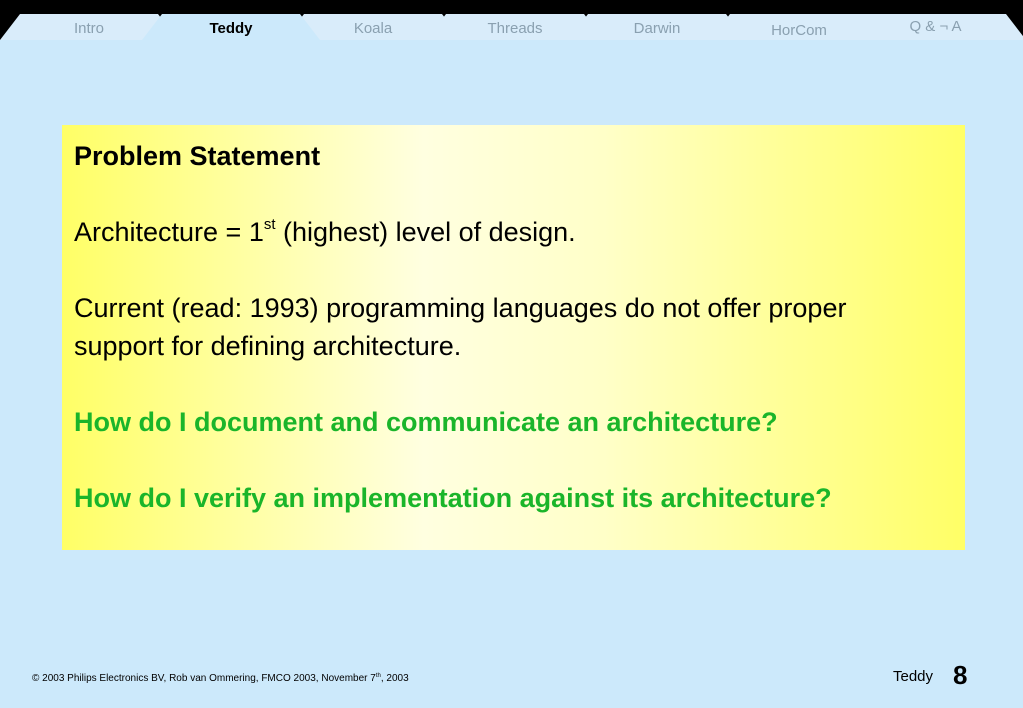 This screenshot has height=708, width=1023. Describe the element at coordinates (197, 156) in the screenshot. I see `slide-title: Problem Statement` at that location.